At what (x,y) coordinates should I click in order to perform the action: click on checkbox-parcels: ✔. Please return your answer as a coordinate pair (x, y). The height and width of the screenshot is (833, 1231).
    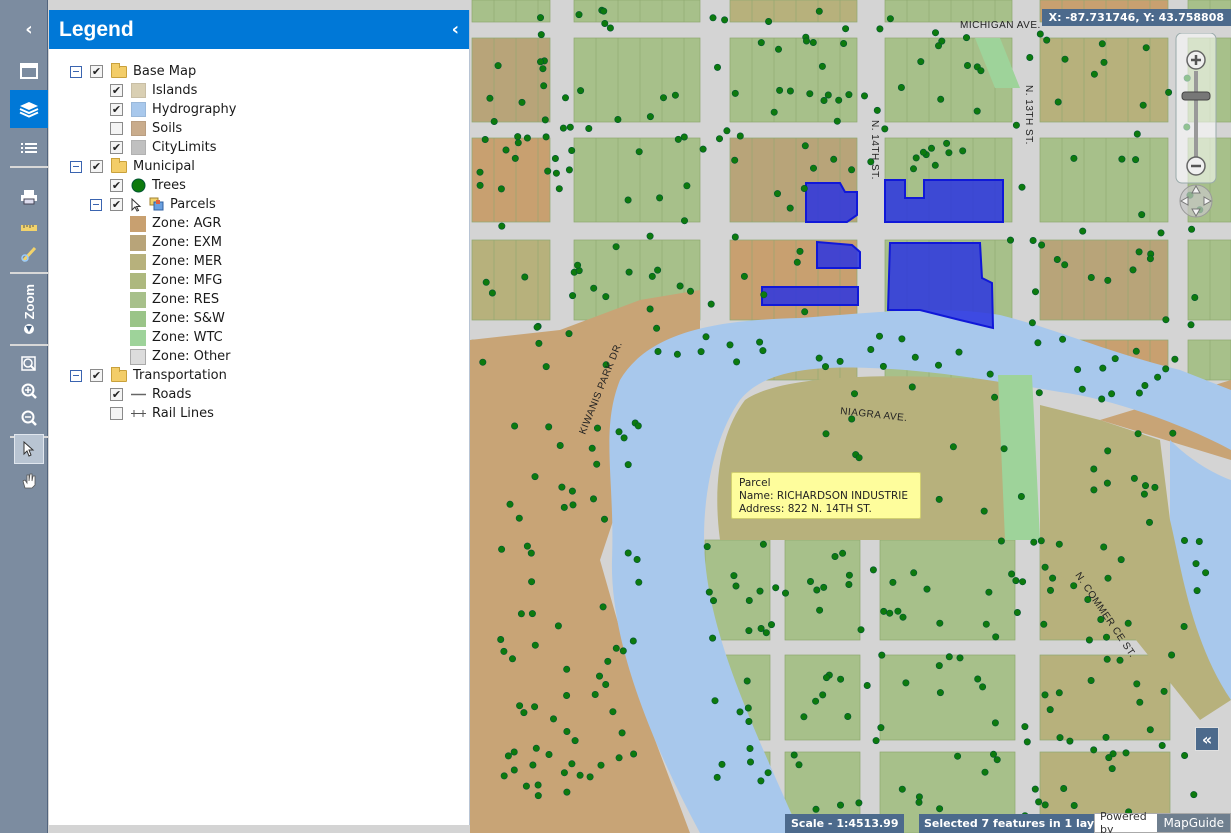
    Looking at the image, I should click on (116, 204).